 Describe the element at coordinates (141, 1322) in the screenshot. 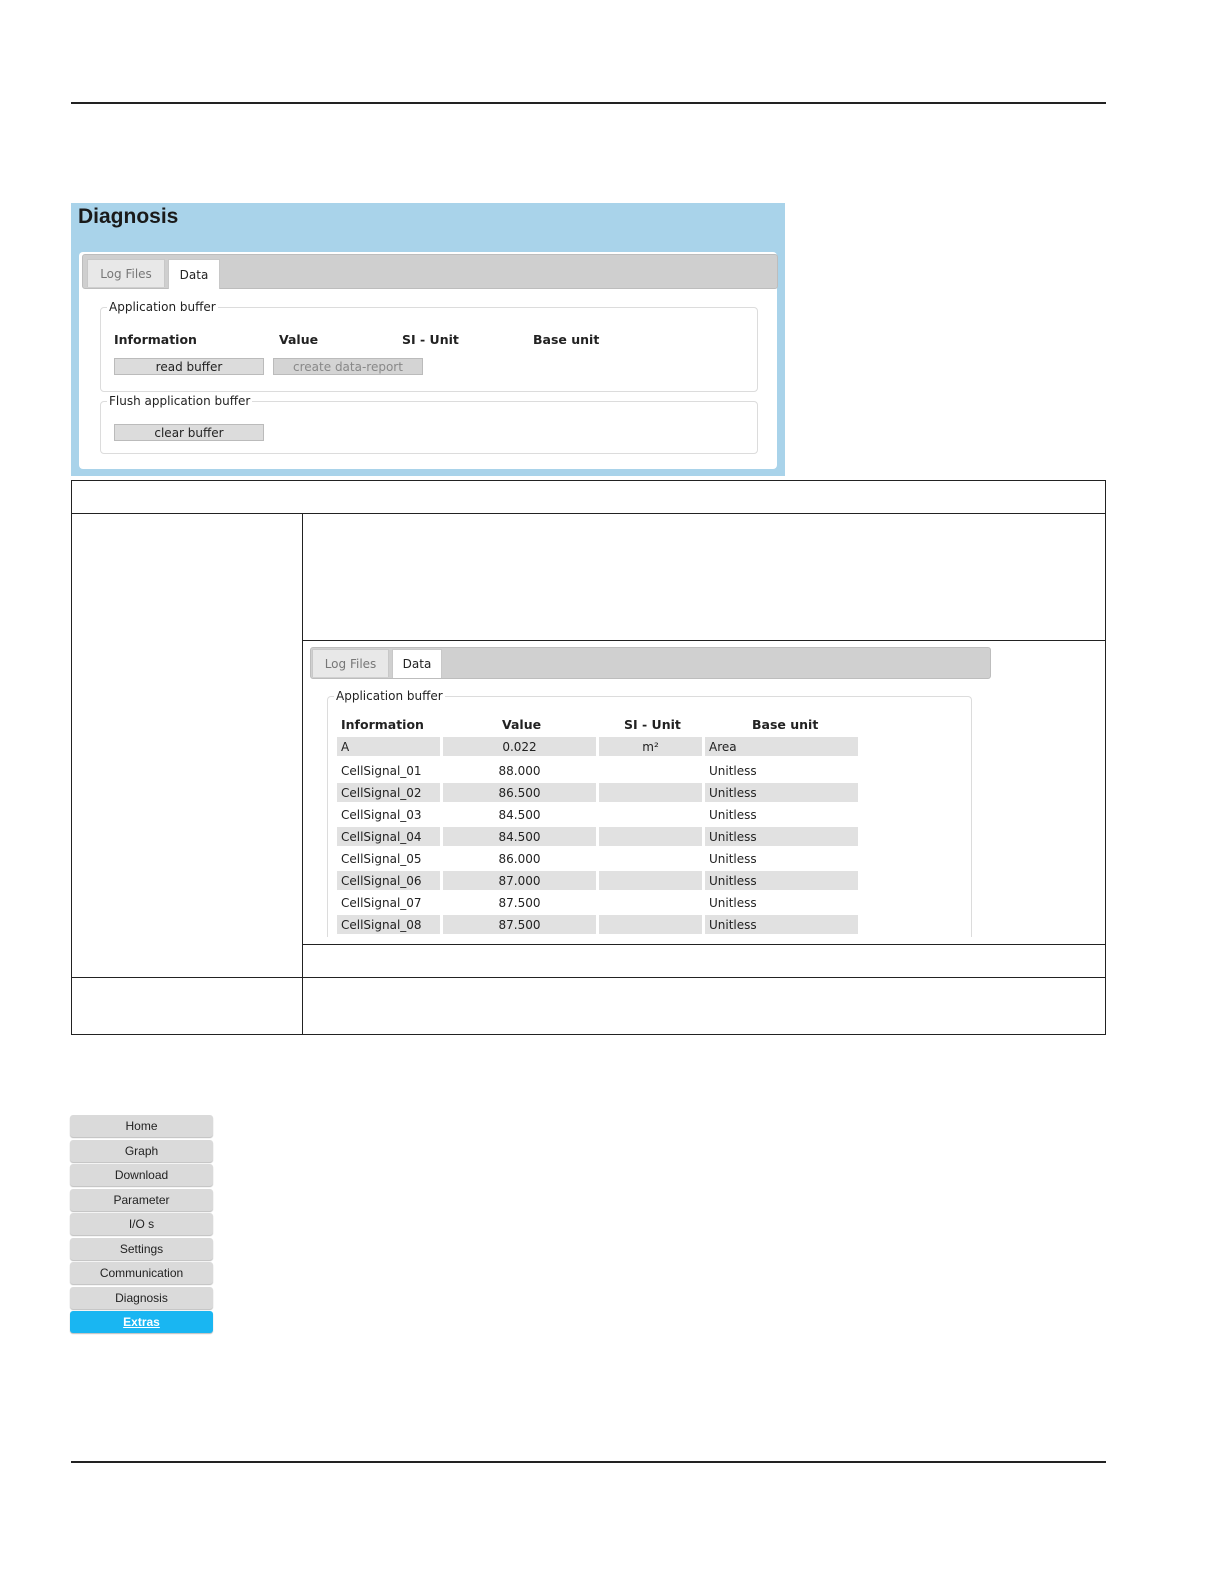

I see `nav-item-extras: Extras` at that location.